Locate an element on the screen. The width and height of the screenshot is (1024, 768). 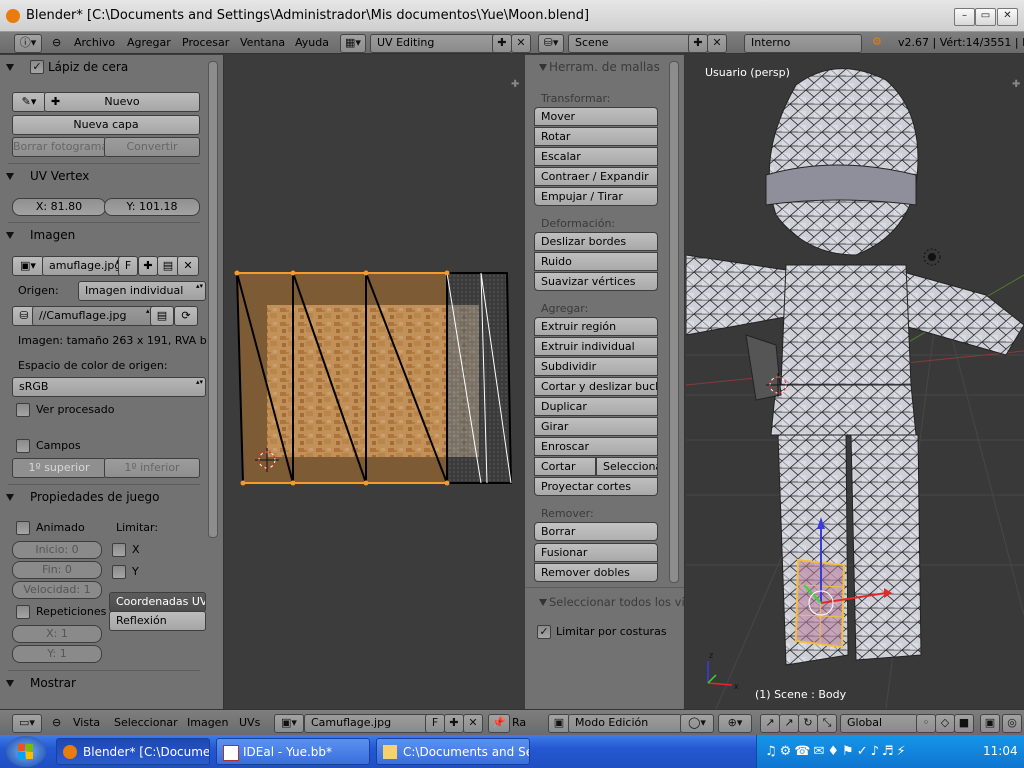
tool-delete-select: Borrar is located at coordinates (596, 531).